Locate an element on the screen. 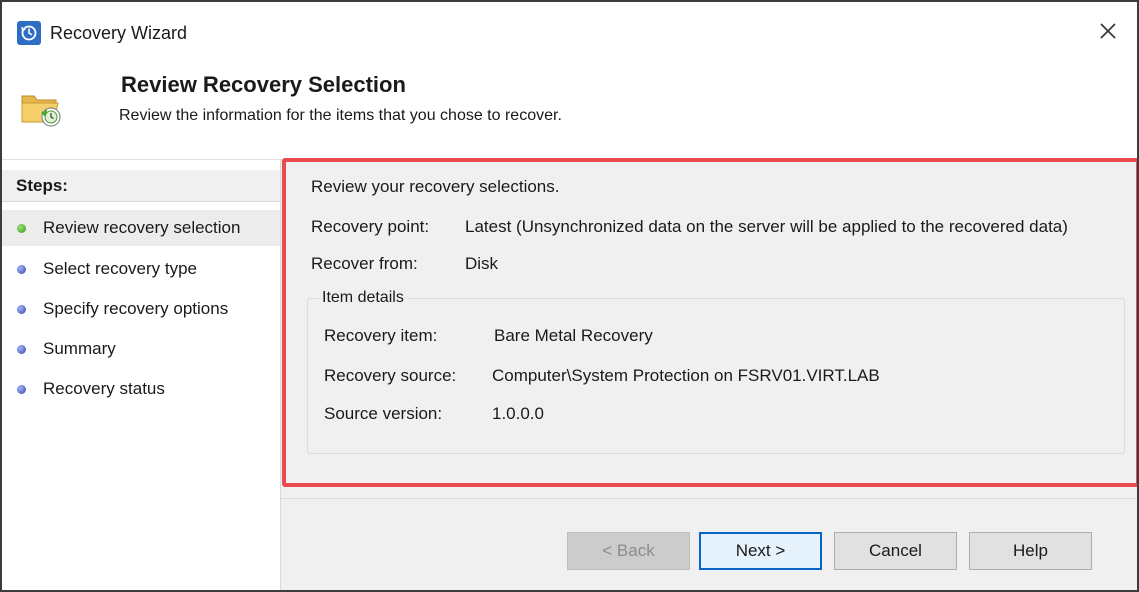 This screenshot has height=592, width=1139. step-recovery-status: Recovery status is located at coordinates (141, 389).